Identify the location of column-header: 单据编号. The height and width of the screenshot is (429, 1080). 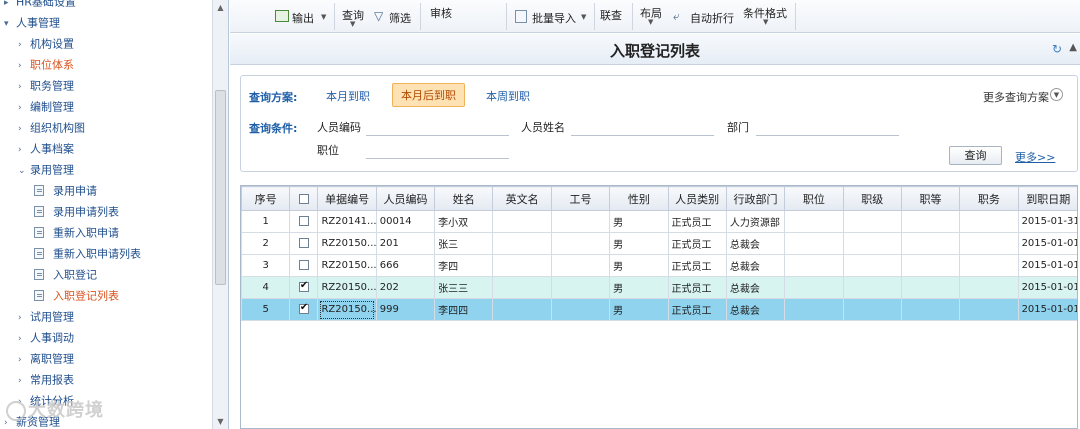
(347, 198).